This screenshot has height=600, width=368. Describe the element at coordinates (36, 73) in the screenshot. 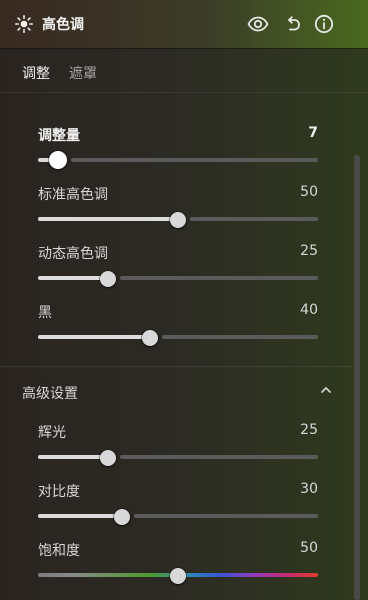

I see `tab-adjust: 调整` at that location.